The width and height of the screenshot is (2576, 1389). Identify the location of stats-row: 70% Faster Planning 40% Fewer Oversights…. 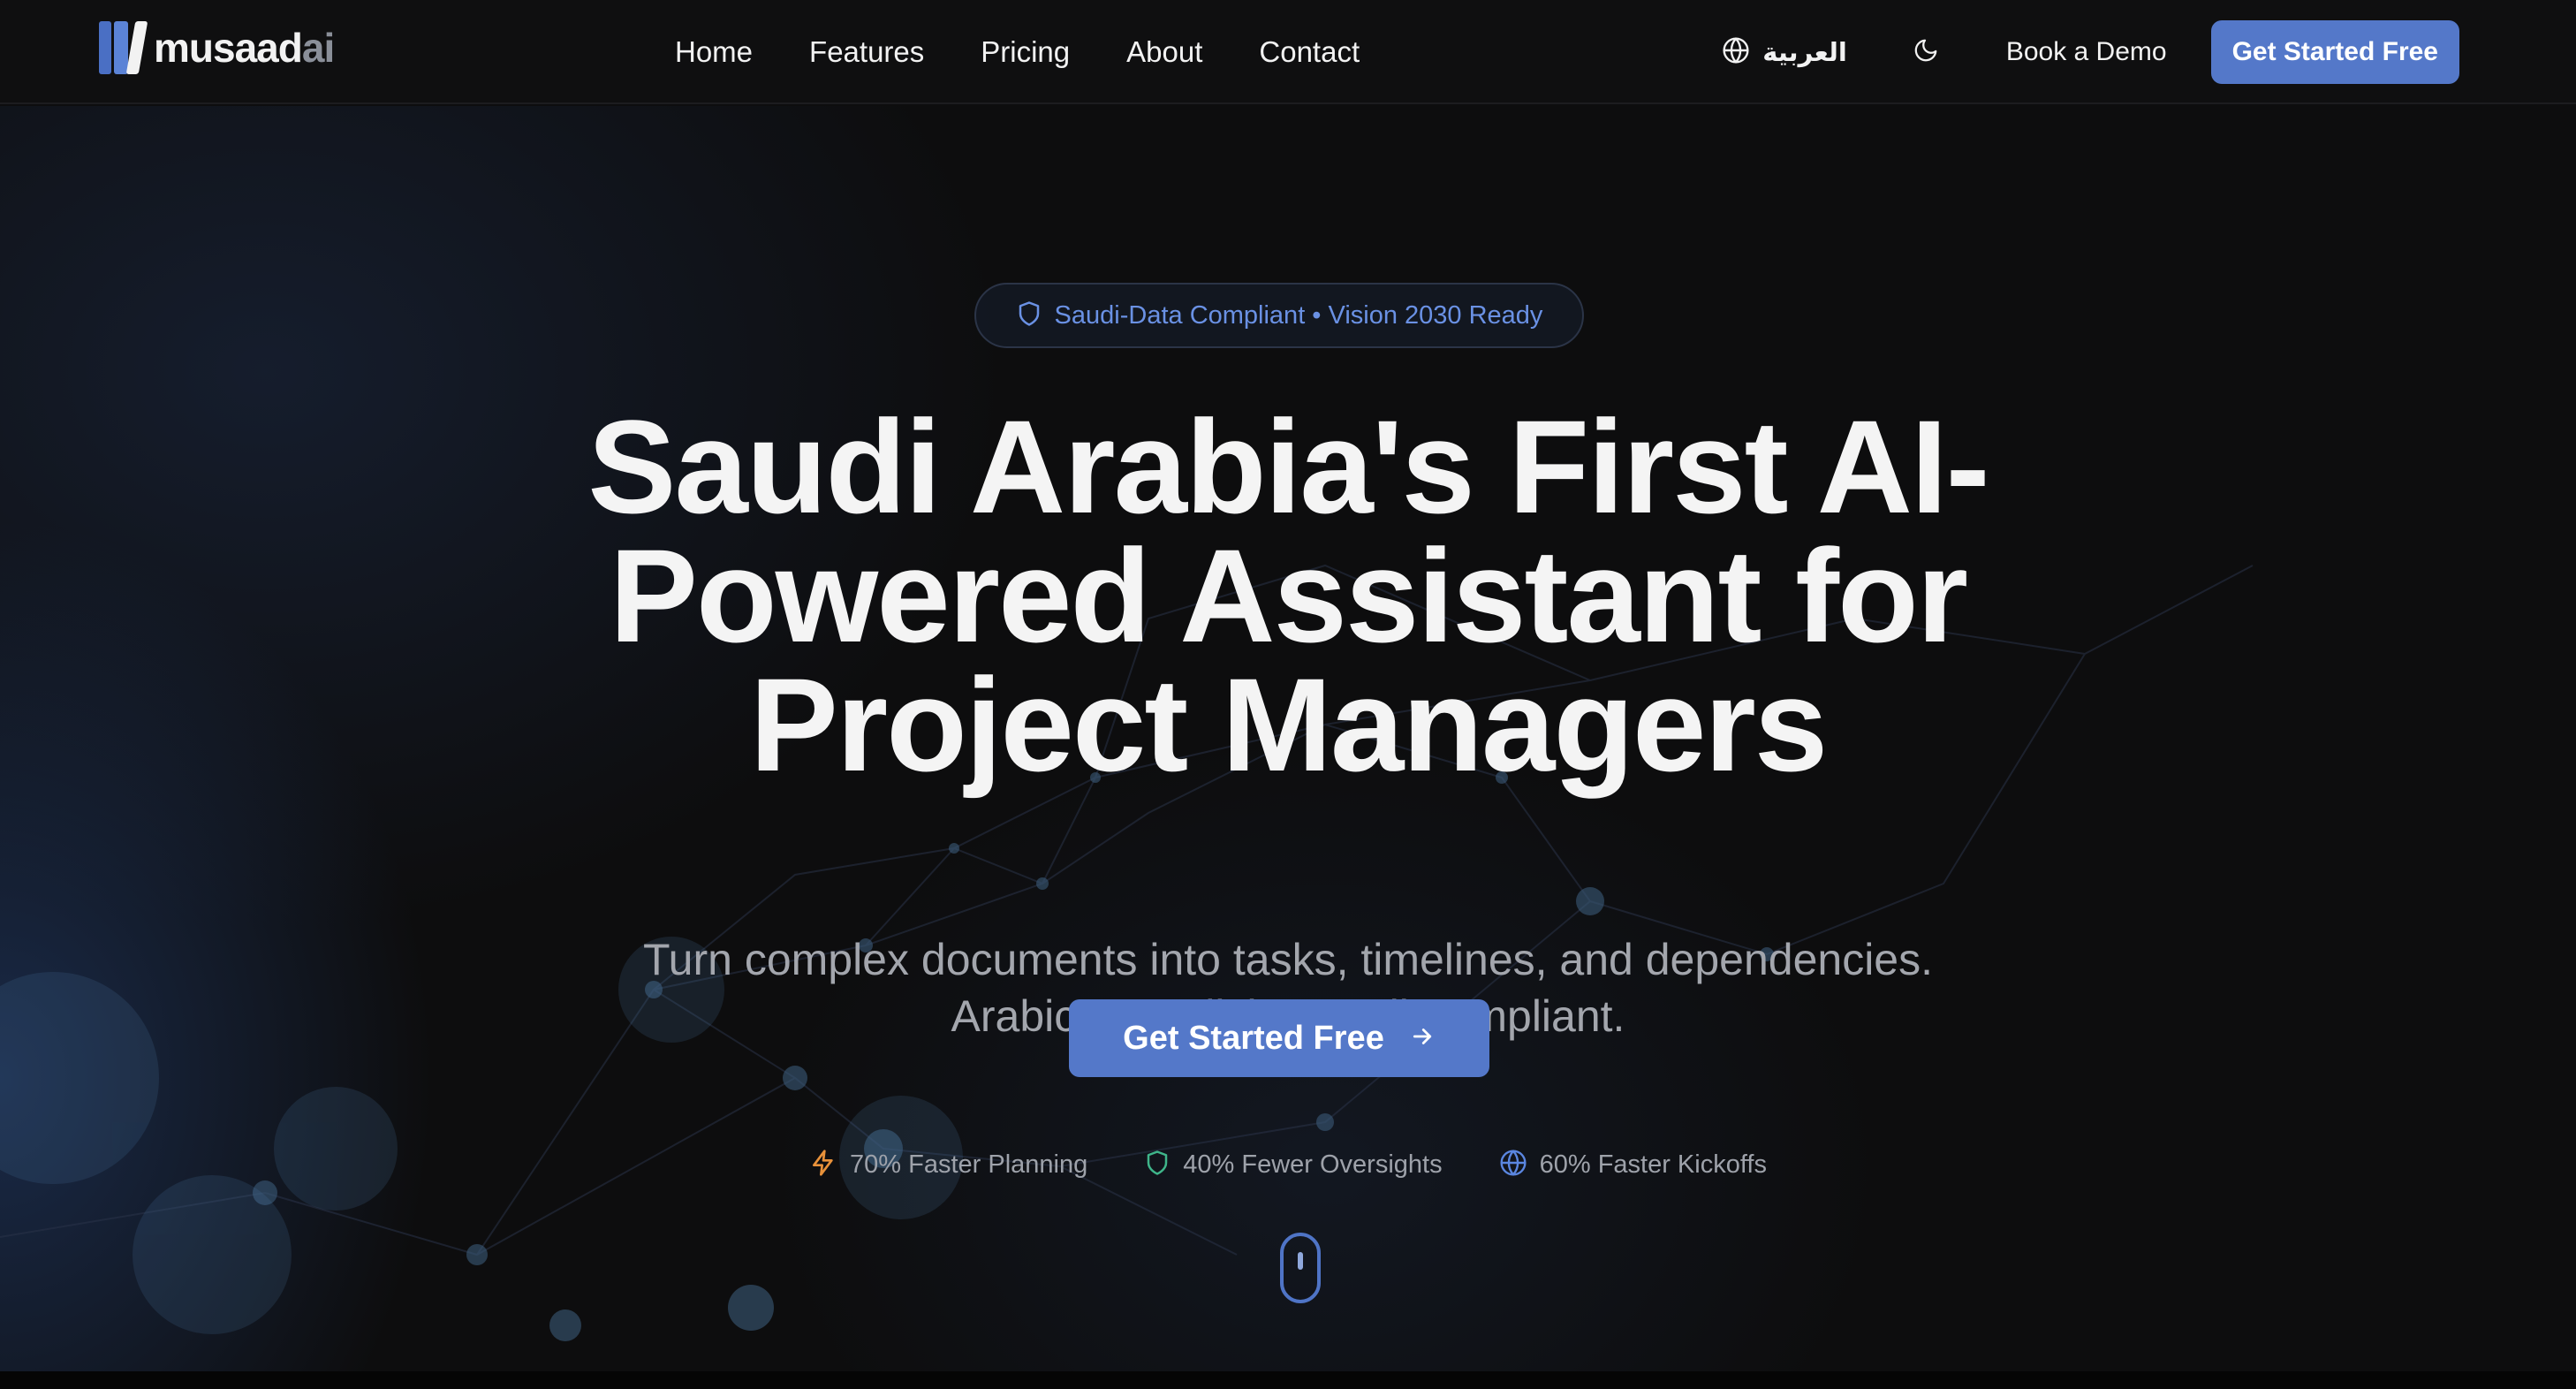
(1288, 1164).